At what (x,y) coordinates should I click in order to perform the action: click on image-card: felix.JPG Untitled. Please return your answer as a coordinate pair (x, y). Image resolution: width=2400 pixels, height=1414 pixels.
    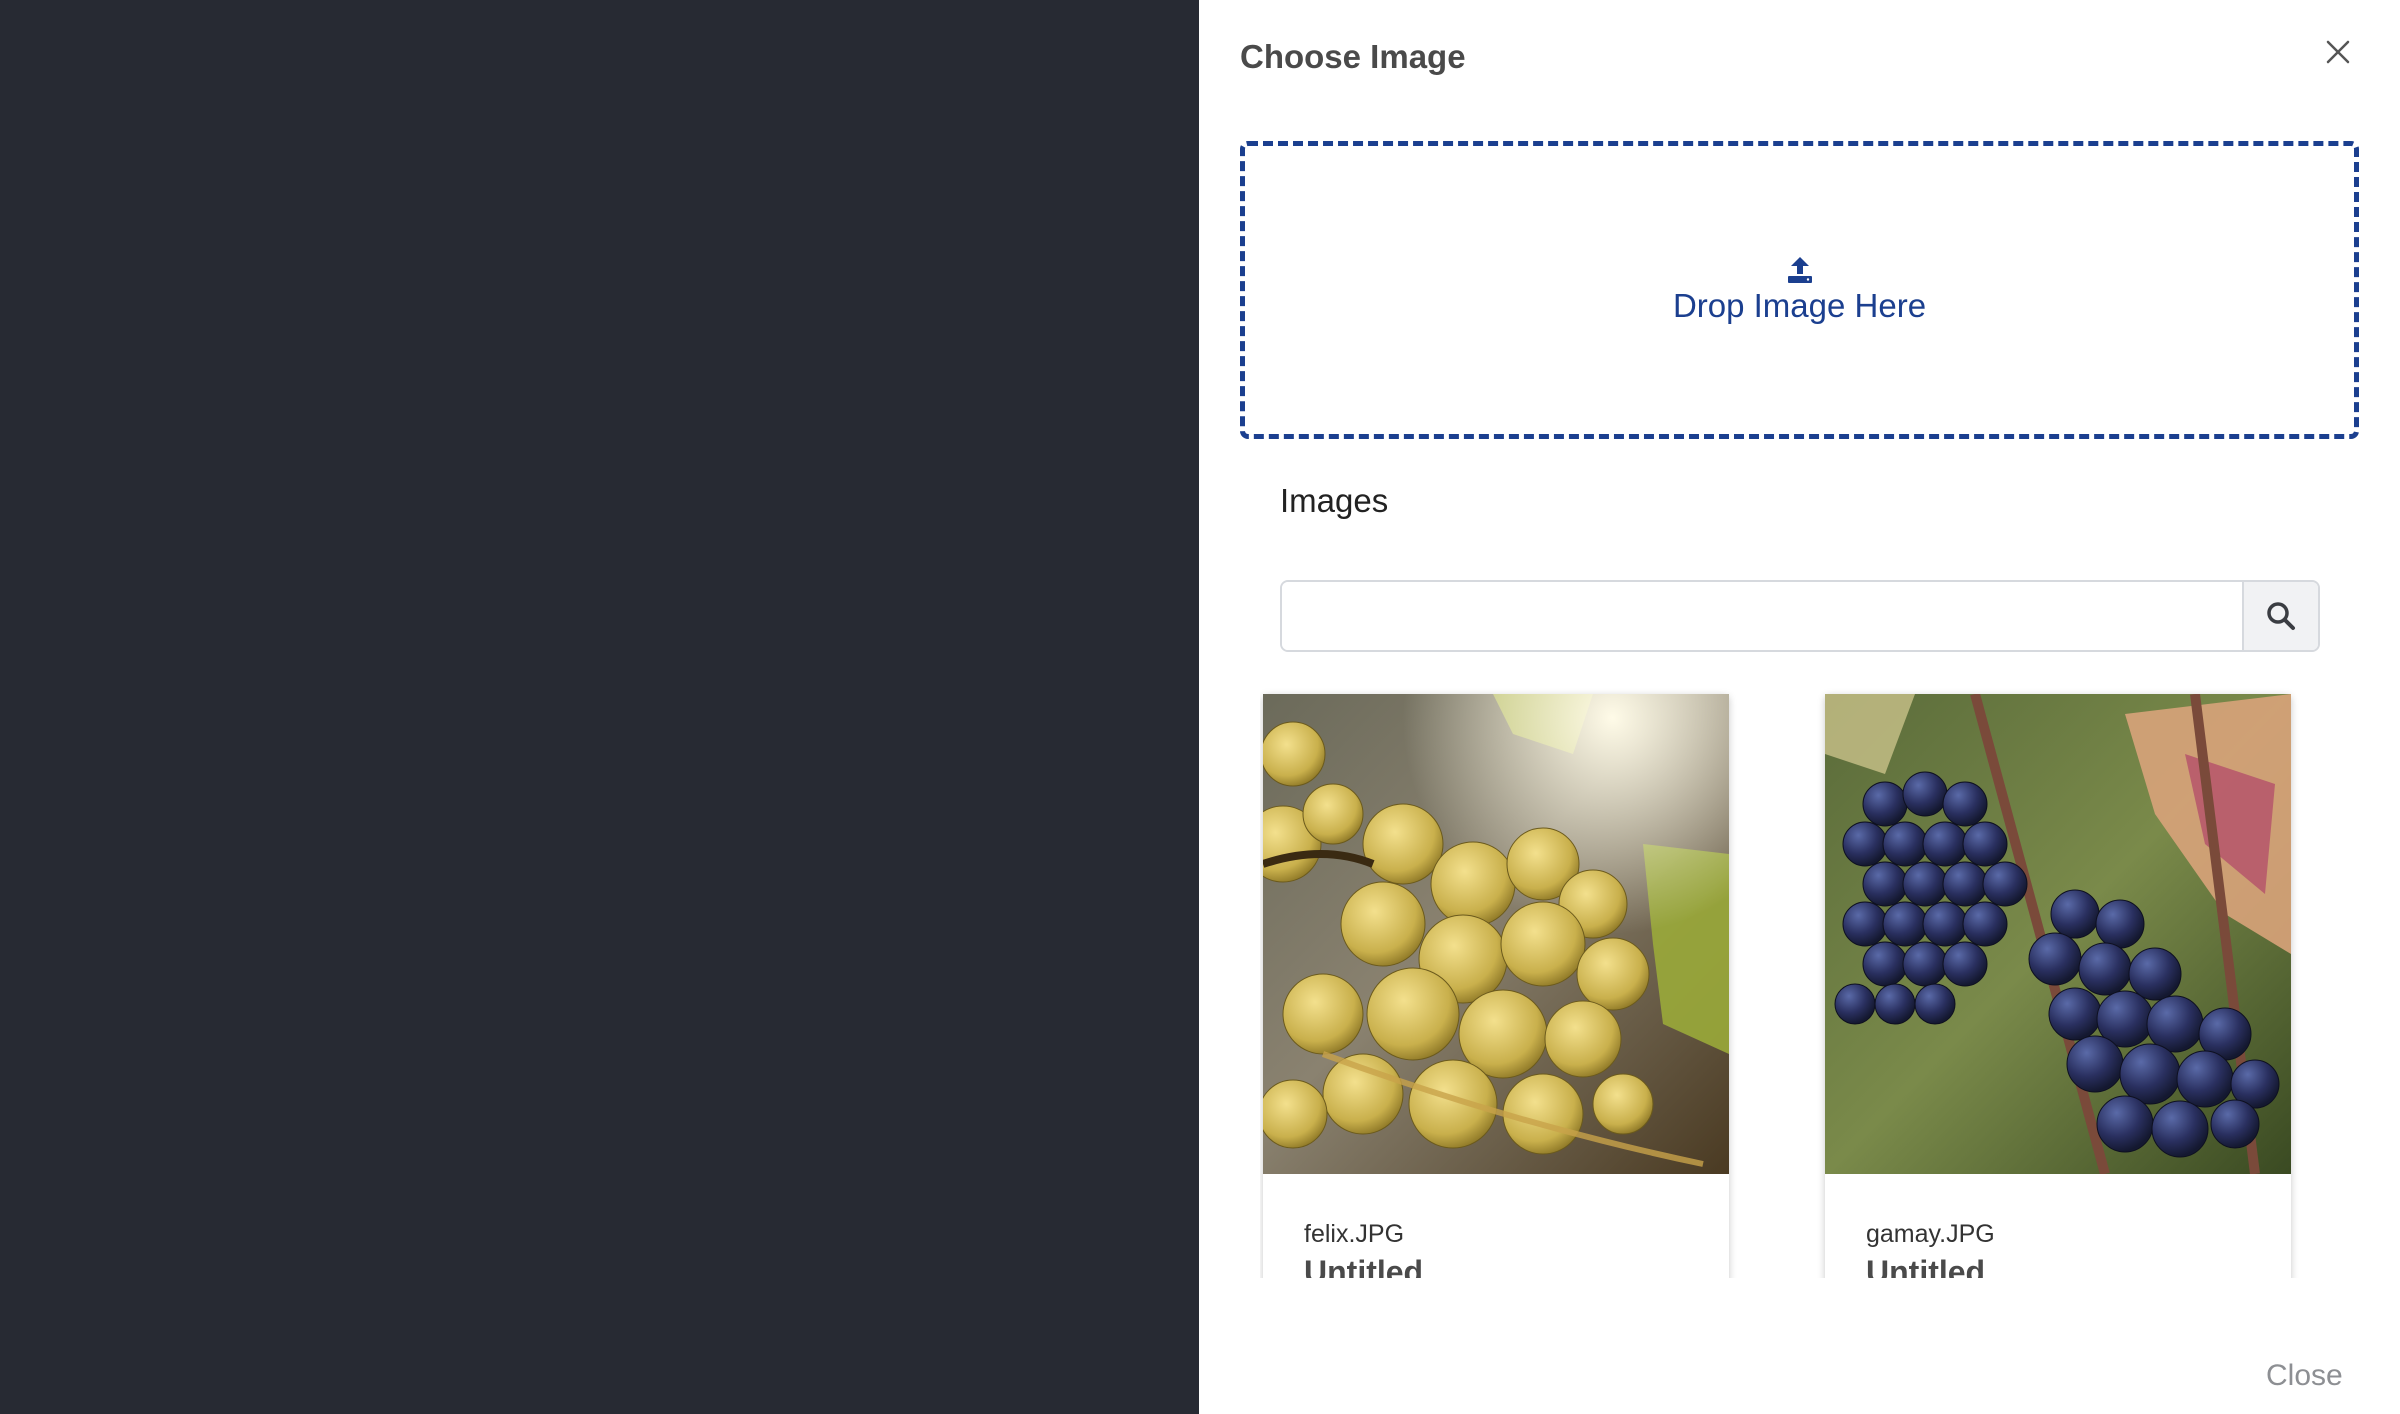
    Looking at the image, I should click on (1496, 986).